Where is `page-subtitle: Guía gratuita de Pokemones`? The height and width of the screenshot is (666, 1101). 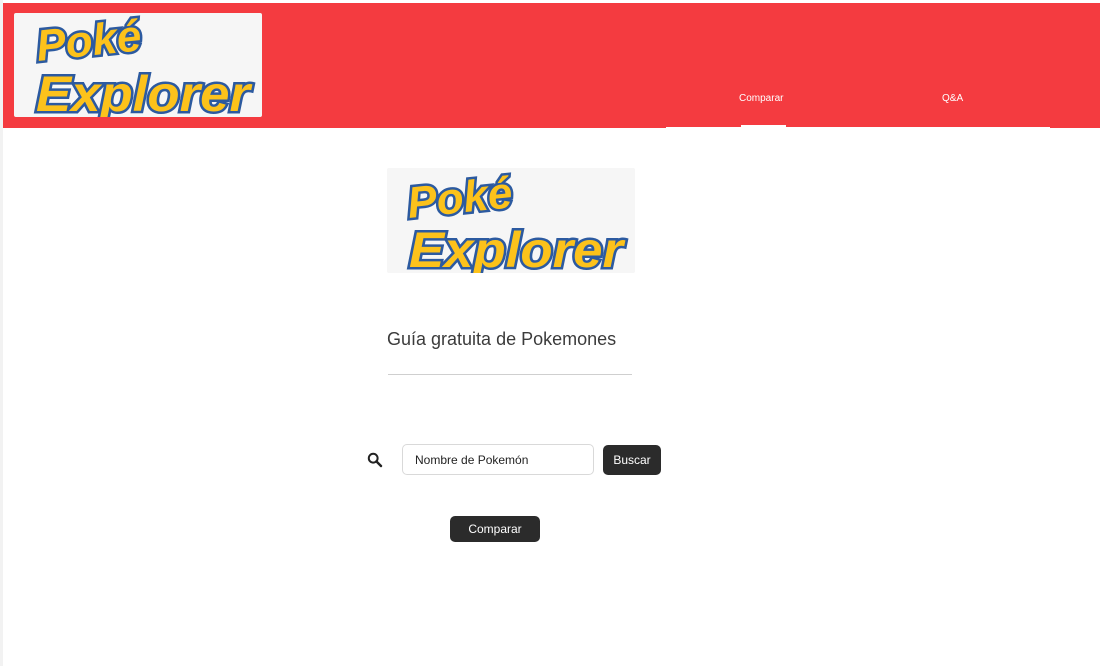 page-subtitle: Guía gratuita de Pokemones is located at coordinates (502, 339).